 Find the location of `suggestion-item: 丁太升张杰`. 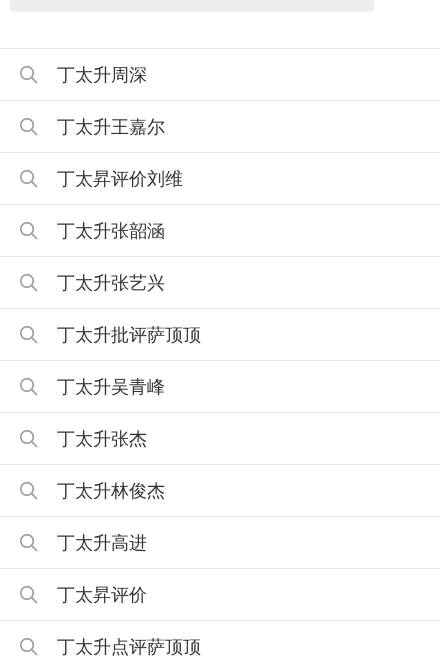

suggestion-item: 丁太升张杰 is located at coordinates (220, 439).